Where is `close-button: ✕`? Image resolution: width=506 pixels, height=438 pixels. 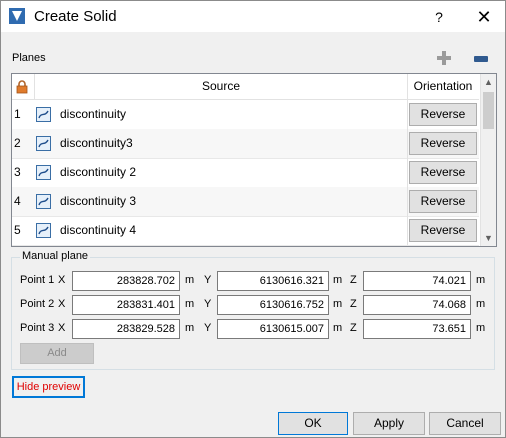
close-button: ✕ is located at coordinates (484, 17).